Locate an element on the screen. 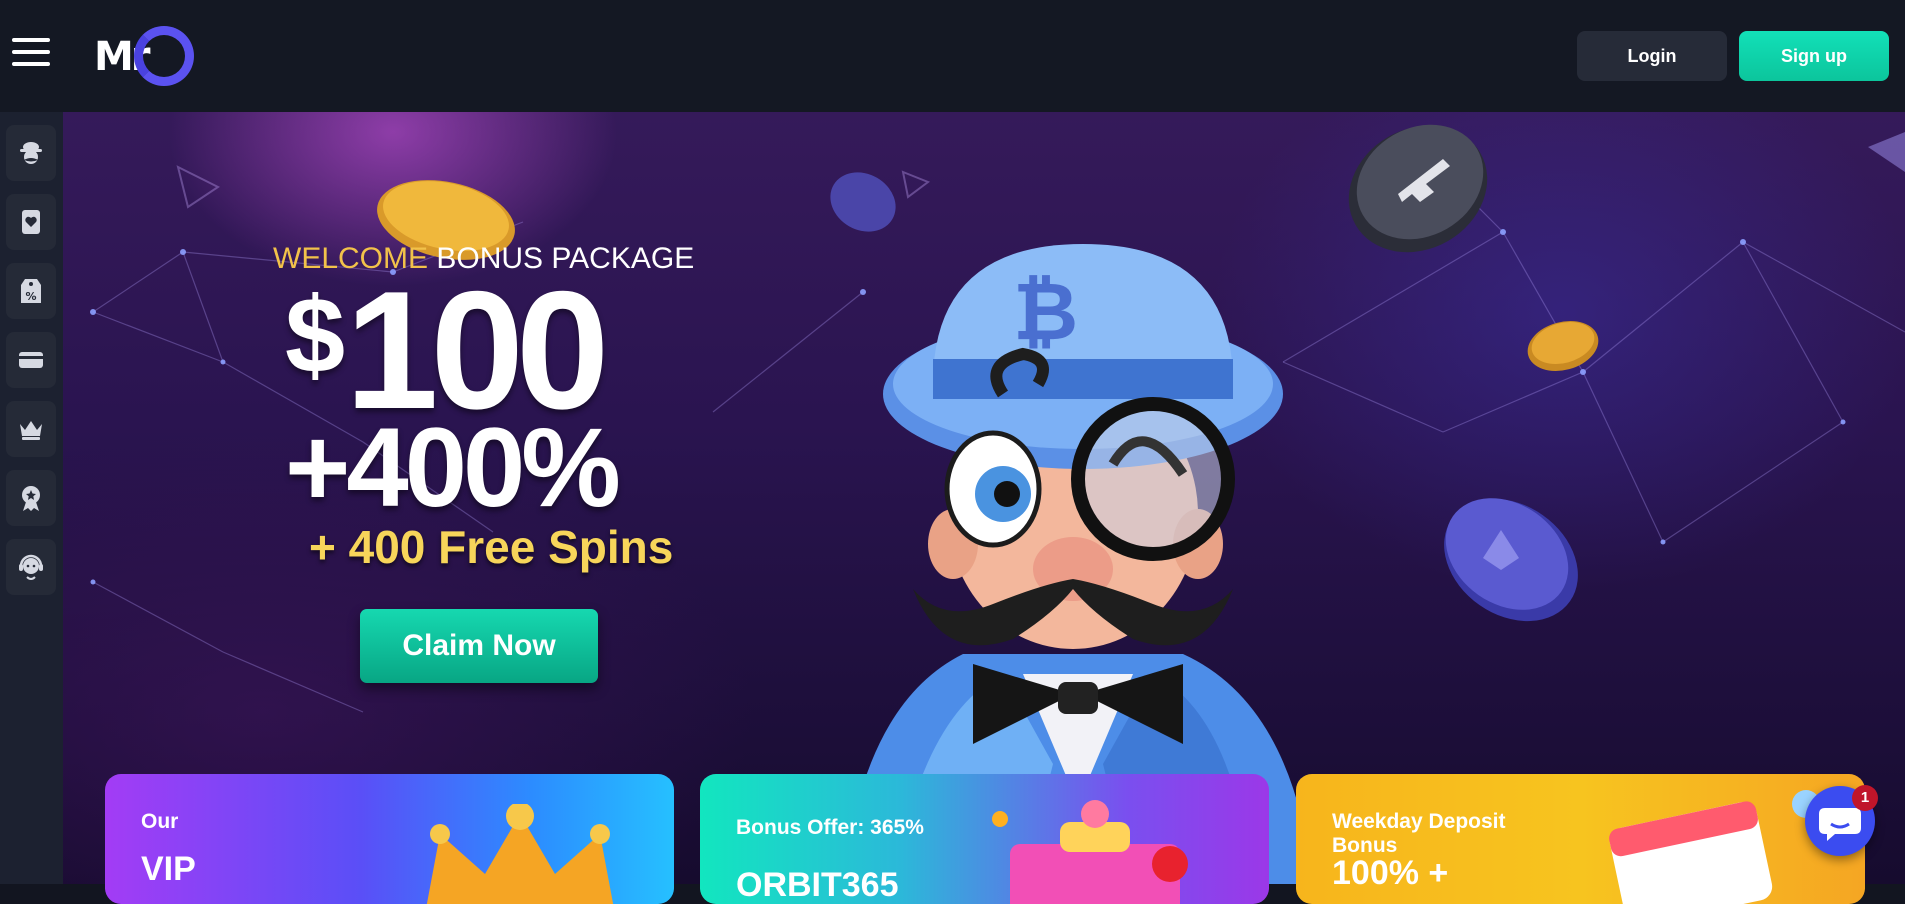 The width and height of the screenshot is (1905, 904). calendar-illustration is located at coordinates (1714, 847).